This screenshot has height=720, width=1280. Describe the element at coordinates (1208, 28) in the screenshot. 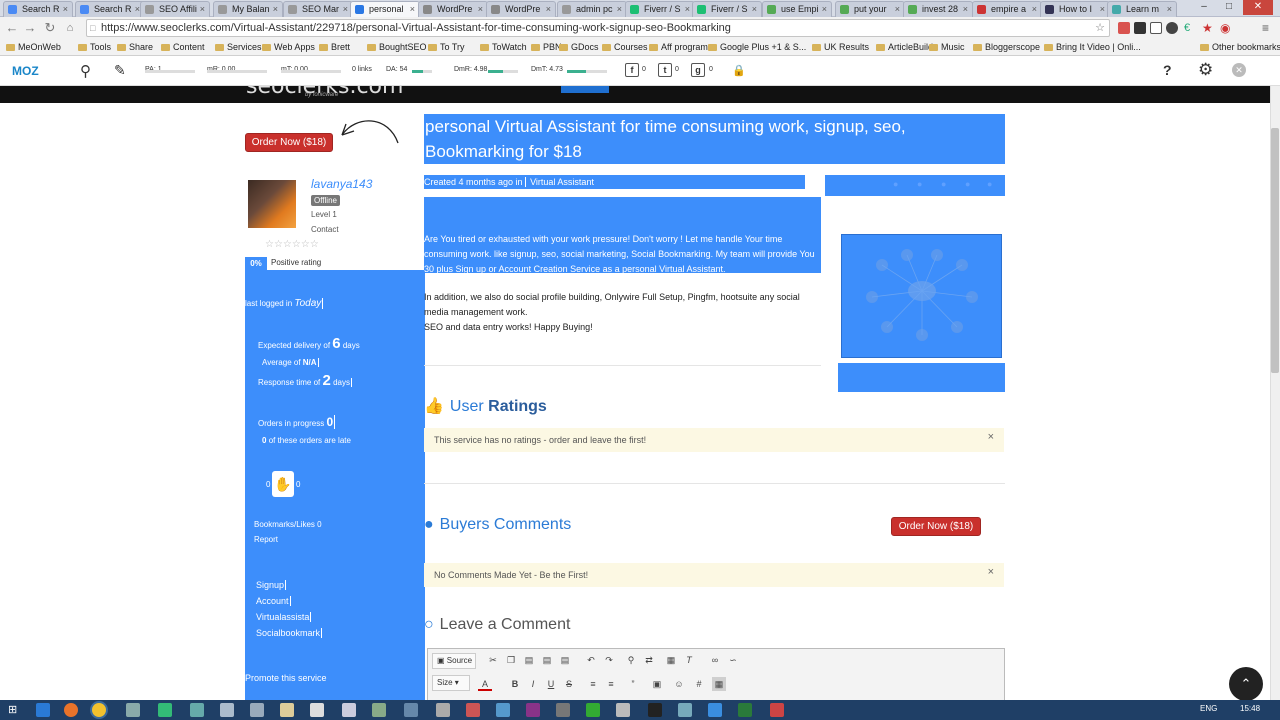

I see `star-icon: ★` at that location.